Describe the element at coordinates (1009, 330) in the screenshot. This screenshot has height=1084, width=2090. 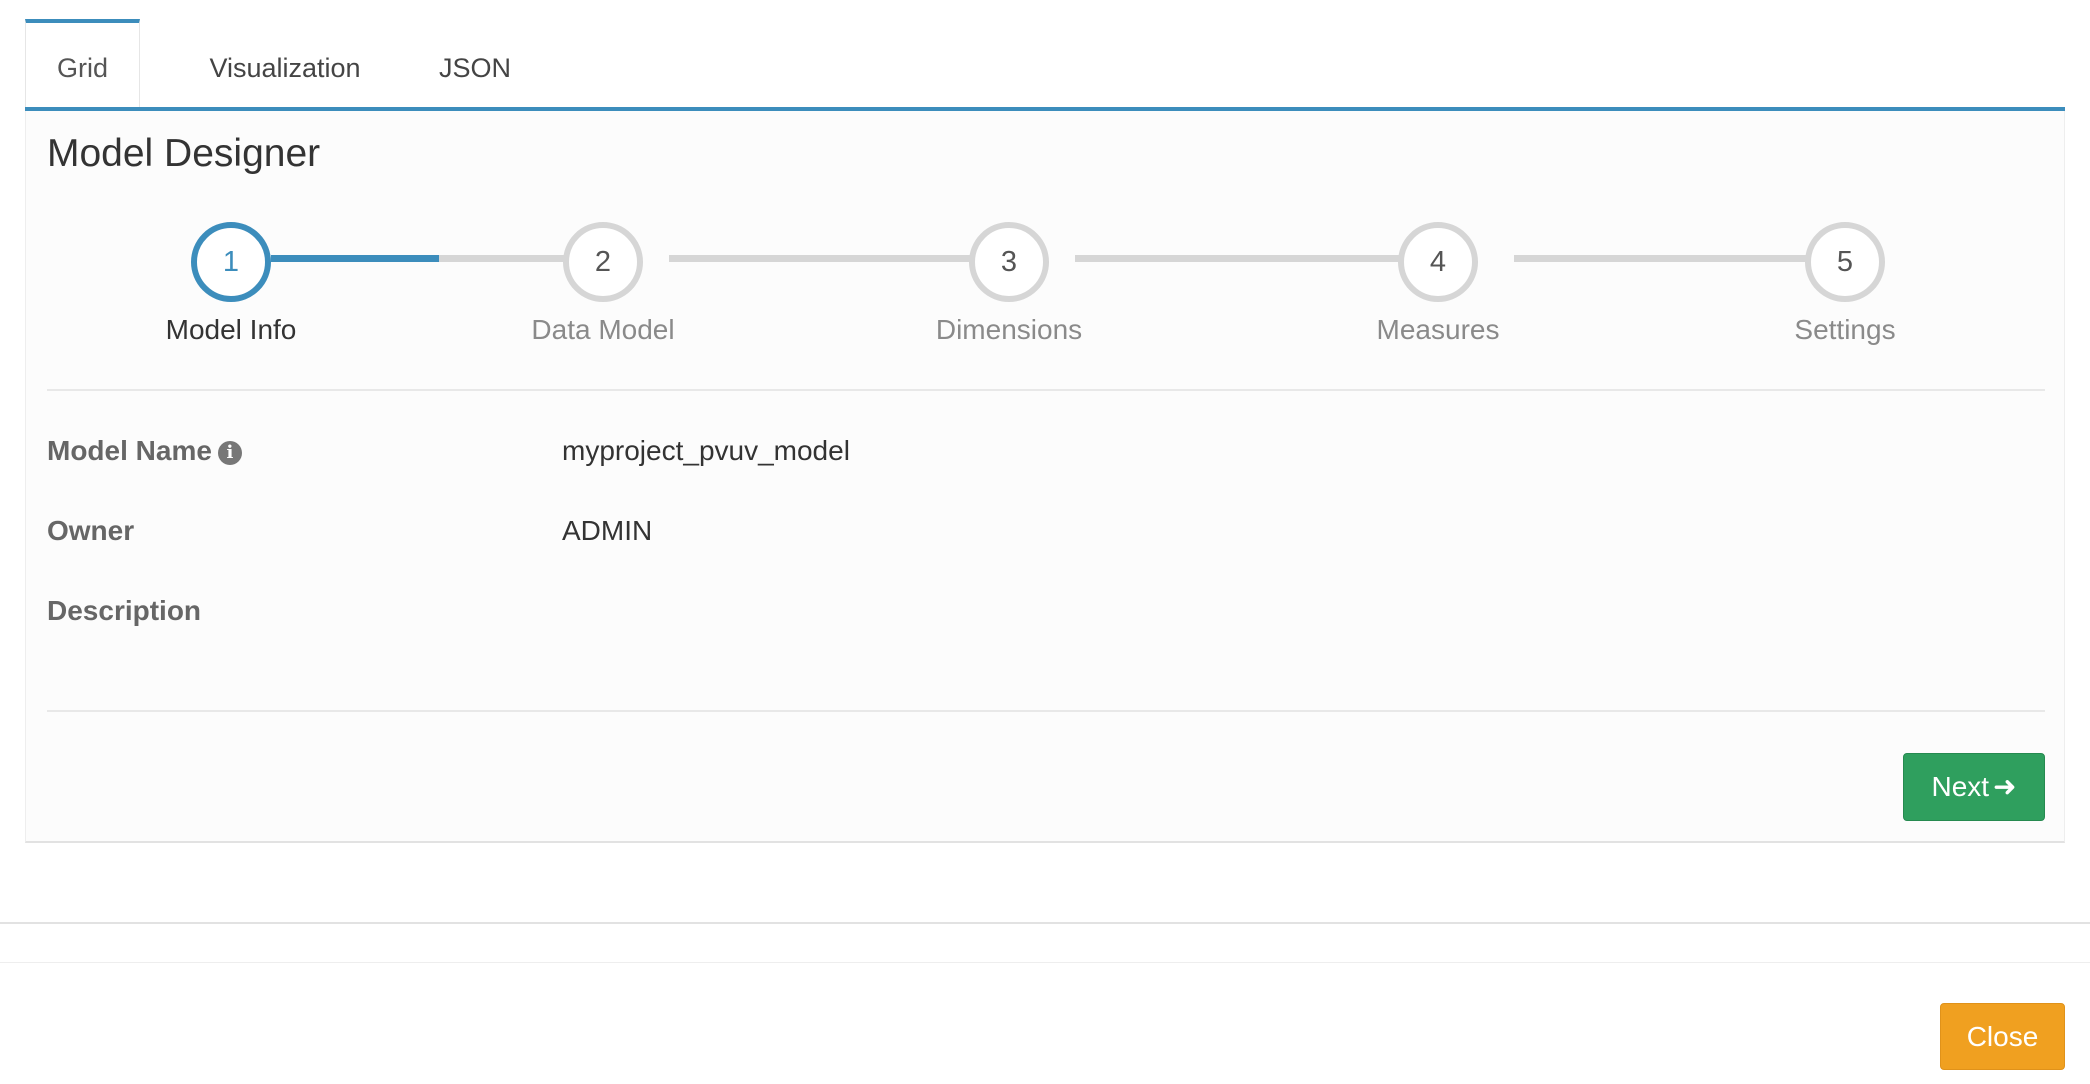
I see `step-3-label: Dimensions` at that location.